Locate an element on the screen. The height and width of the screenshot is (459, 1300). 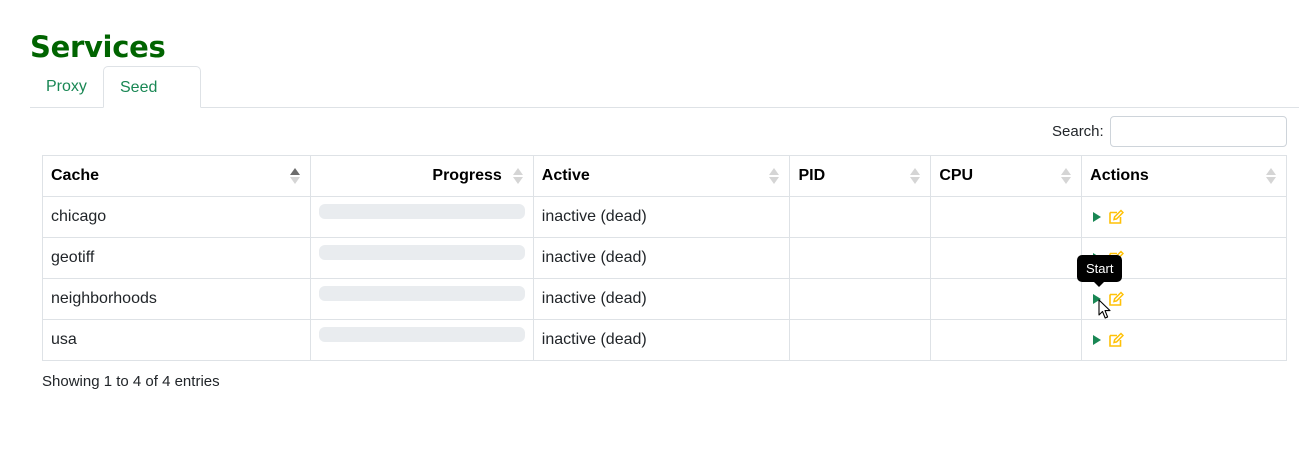
cache-cell: neighborhoods is located at coordinates (176, 299).